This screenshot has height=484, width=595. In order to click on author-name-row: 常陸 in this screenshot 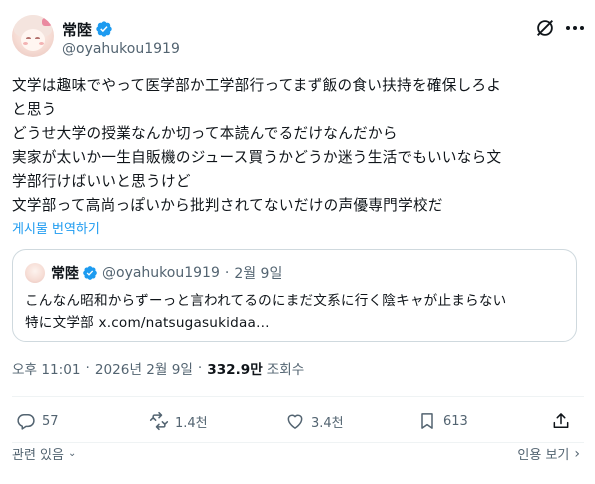, I will do `click(87, 29)`.